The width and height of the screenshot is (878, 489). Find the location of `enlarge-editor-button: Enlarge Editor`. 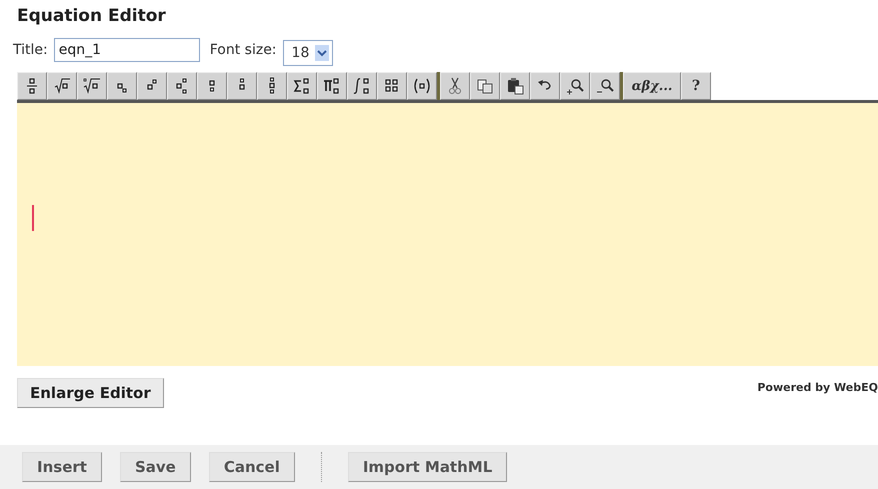

enlarge-editor-button: Enlarge Editor is located at coordinates (90, 393).